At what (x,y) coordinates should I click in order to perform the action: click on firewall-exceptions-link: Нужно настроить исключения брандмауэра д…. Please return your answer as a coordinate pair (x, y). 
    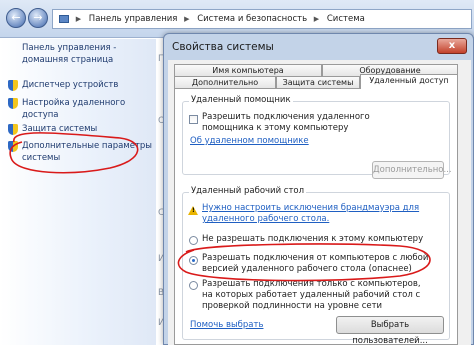
    Looking at the image, I should click on (322, 214).